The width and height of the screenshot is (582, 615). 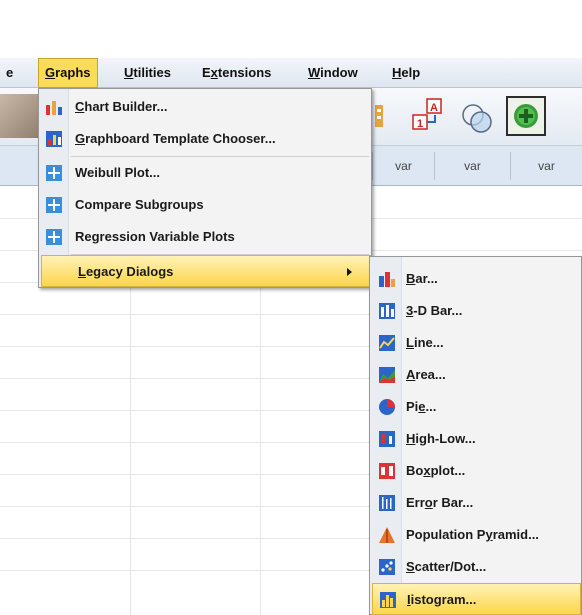 What do you see at coordinates (411, 374) in the screenshot?
I see `mnemonic: A` at bounding box center [411, 374].